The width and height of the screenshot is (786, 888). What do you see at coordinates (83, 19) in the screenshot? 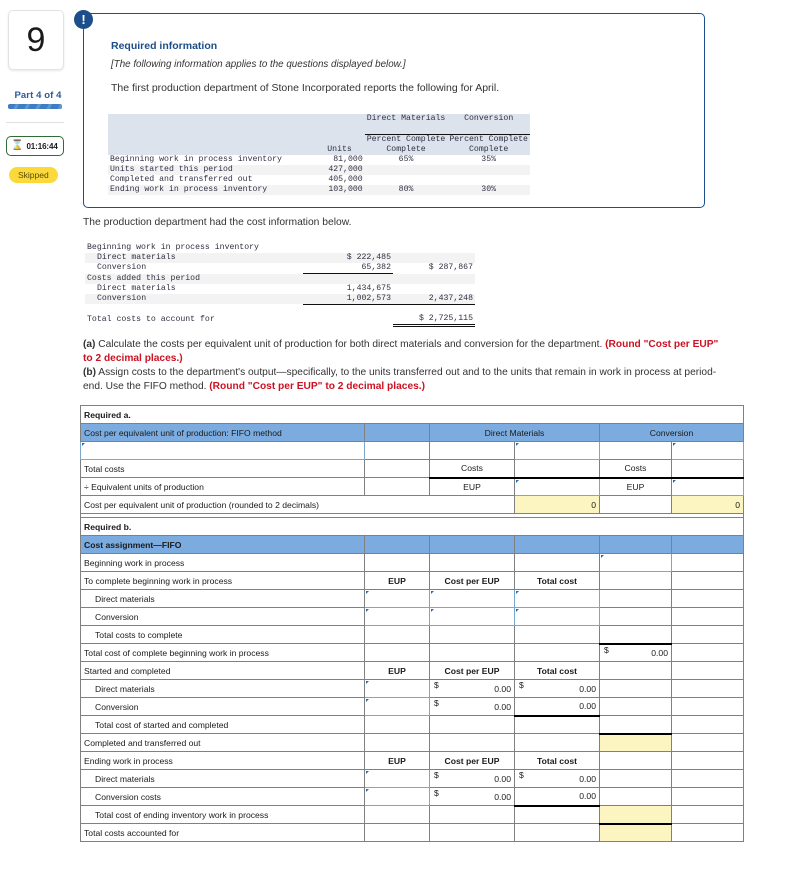
I see `info-exclamation-icon: !` at bounding box center [83, 19].